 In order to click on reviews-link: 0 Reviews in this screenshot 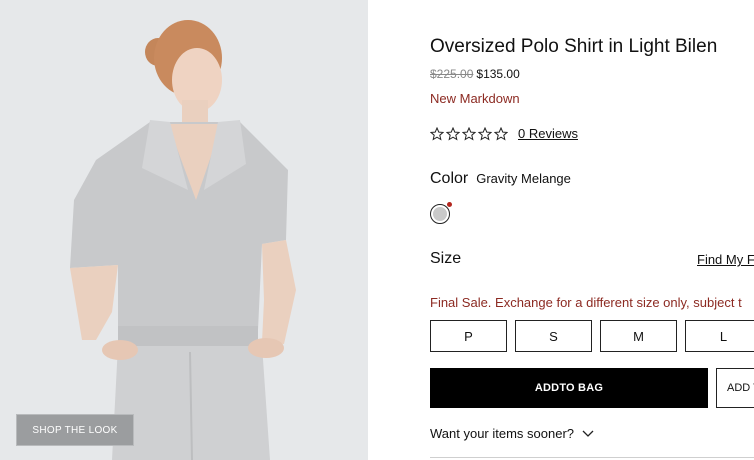, I will do `click(548, 133)`.